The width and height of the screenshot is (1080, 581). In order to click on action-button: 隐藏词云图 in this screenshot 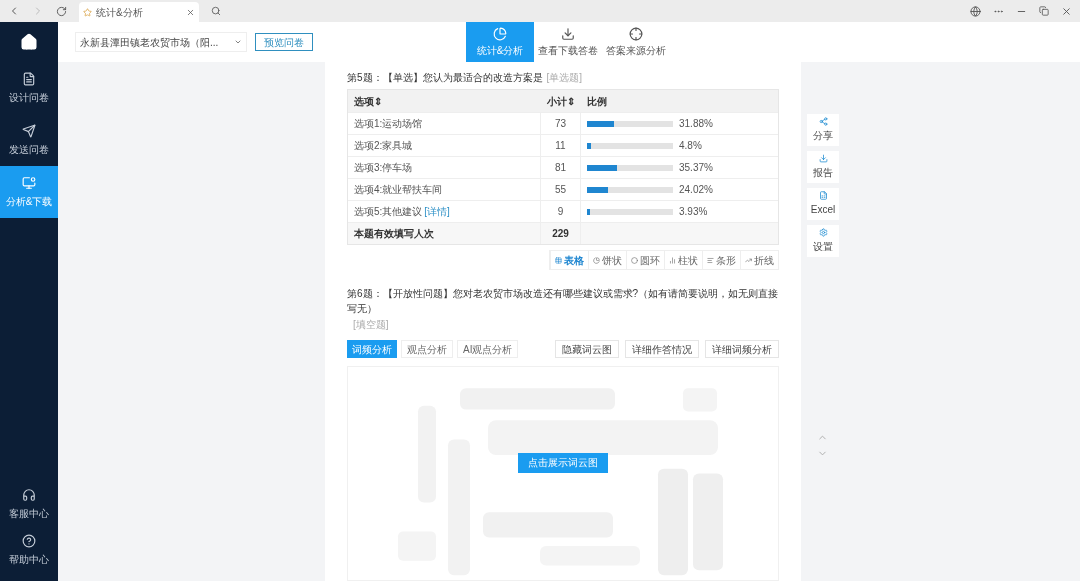, I will do `click(587, 349)`.